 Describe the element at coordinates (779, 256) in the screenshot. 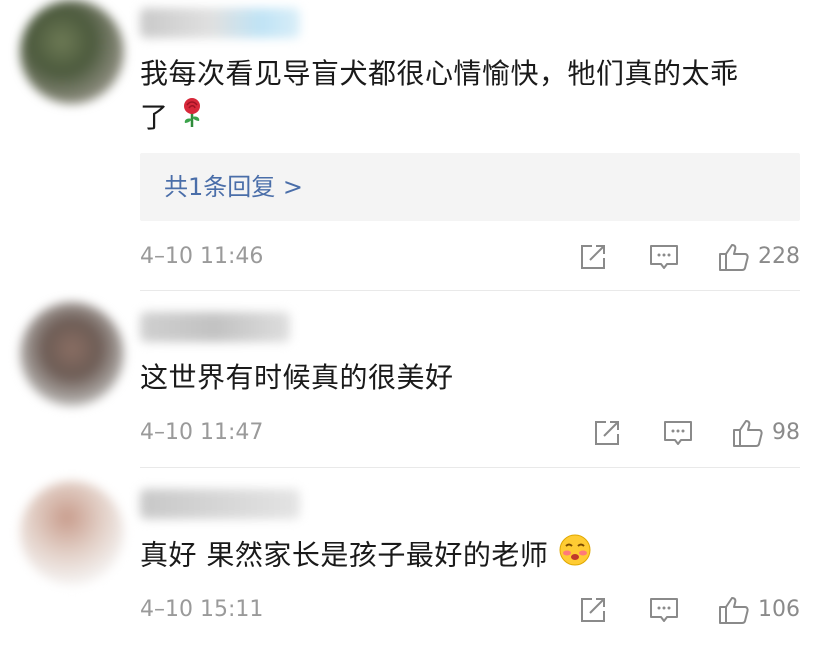

I see `like-count: 228` at that location.